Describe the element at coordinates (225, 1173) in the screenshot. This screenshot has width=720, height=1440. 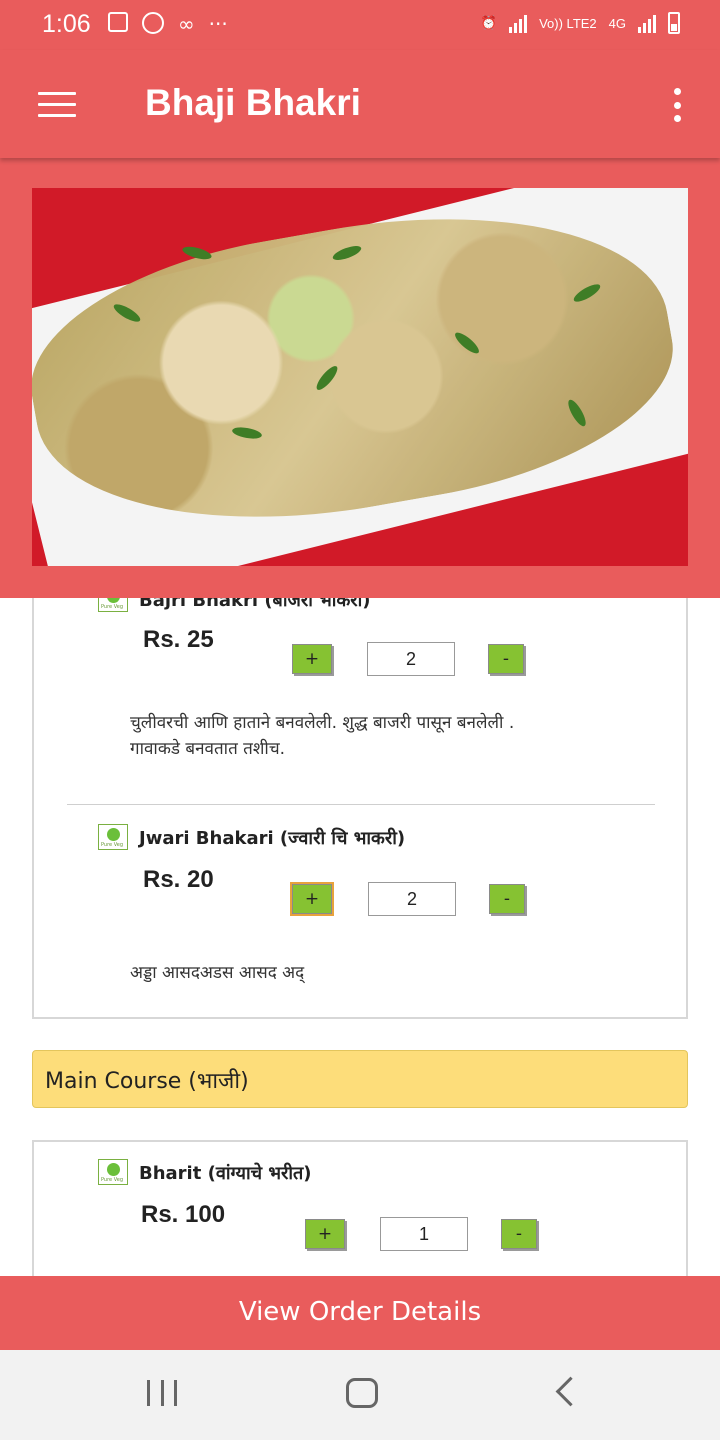
I see `item-name: Bharit (वांग्याचे भरीत)` at that location.